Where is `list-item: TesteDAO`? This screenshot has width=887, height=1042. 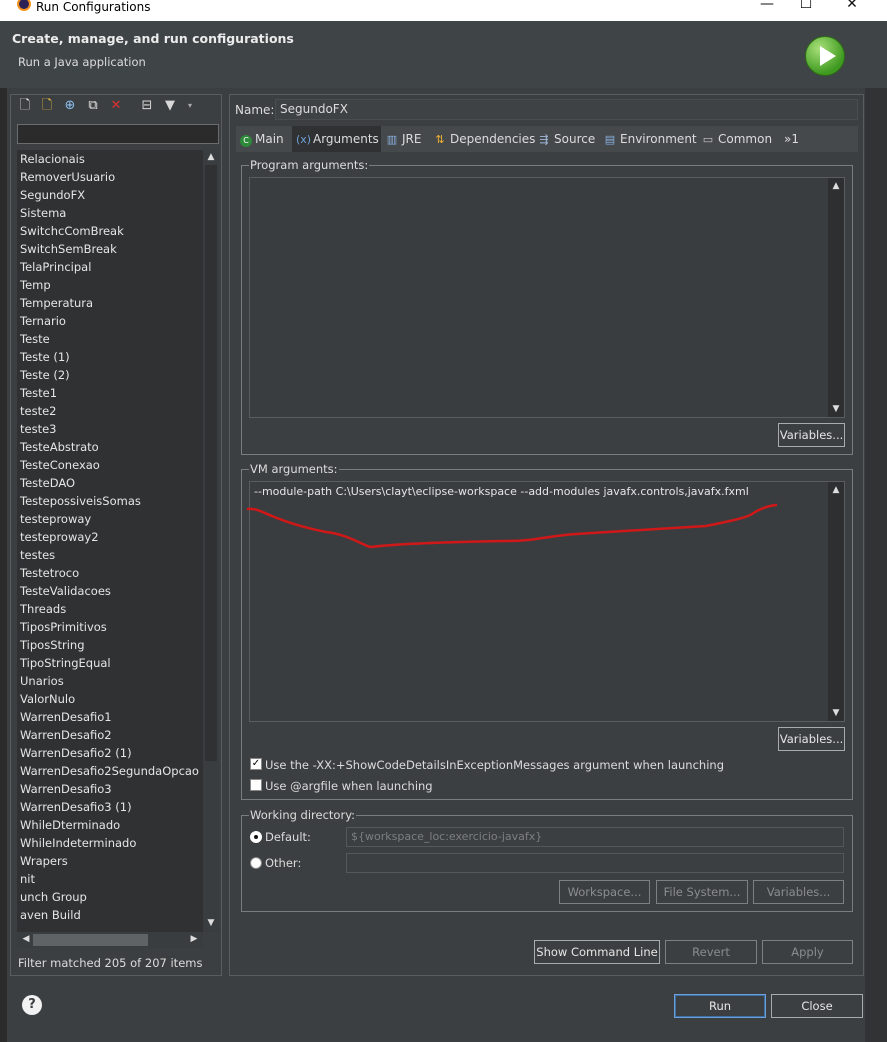
list-item: TesteDAO is located at coordinates (47, 483).